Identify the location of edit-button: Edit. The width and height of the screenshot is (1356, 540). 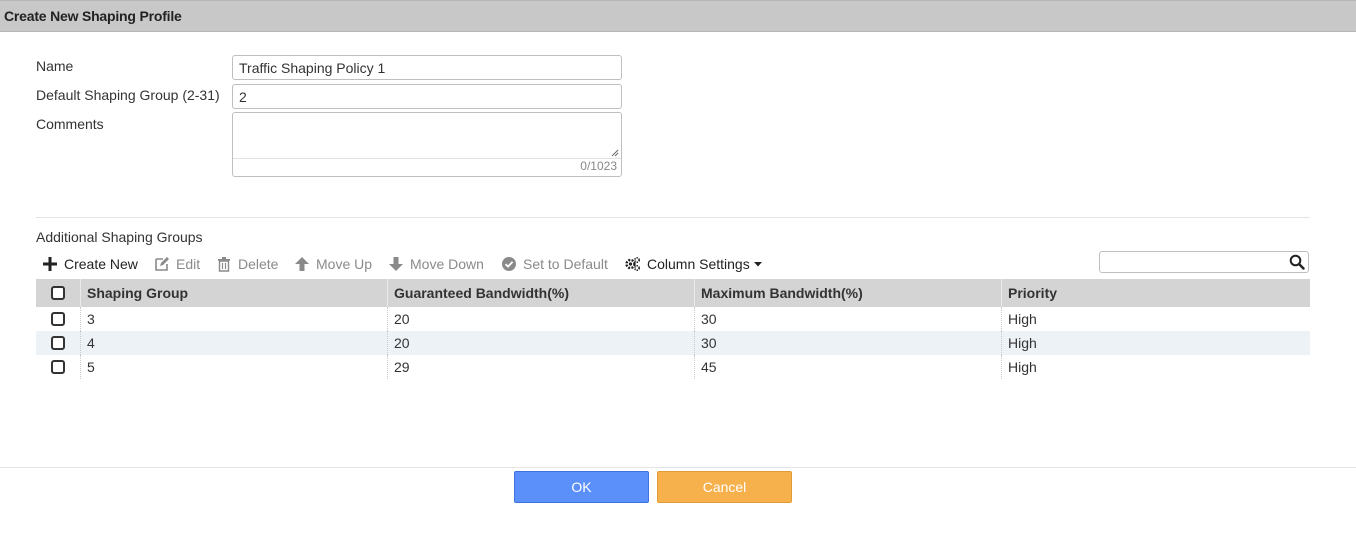
(177, 264).